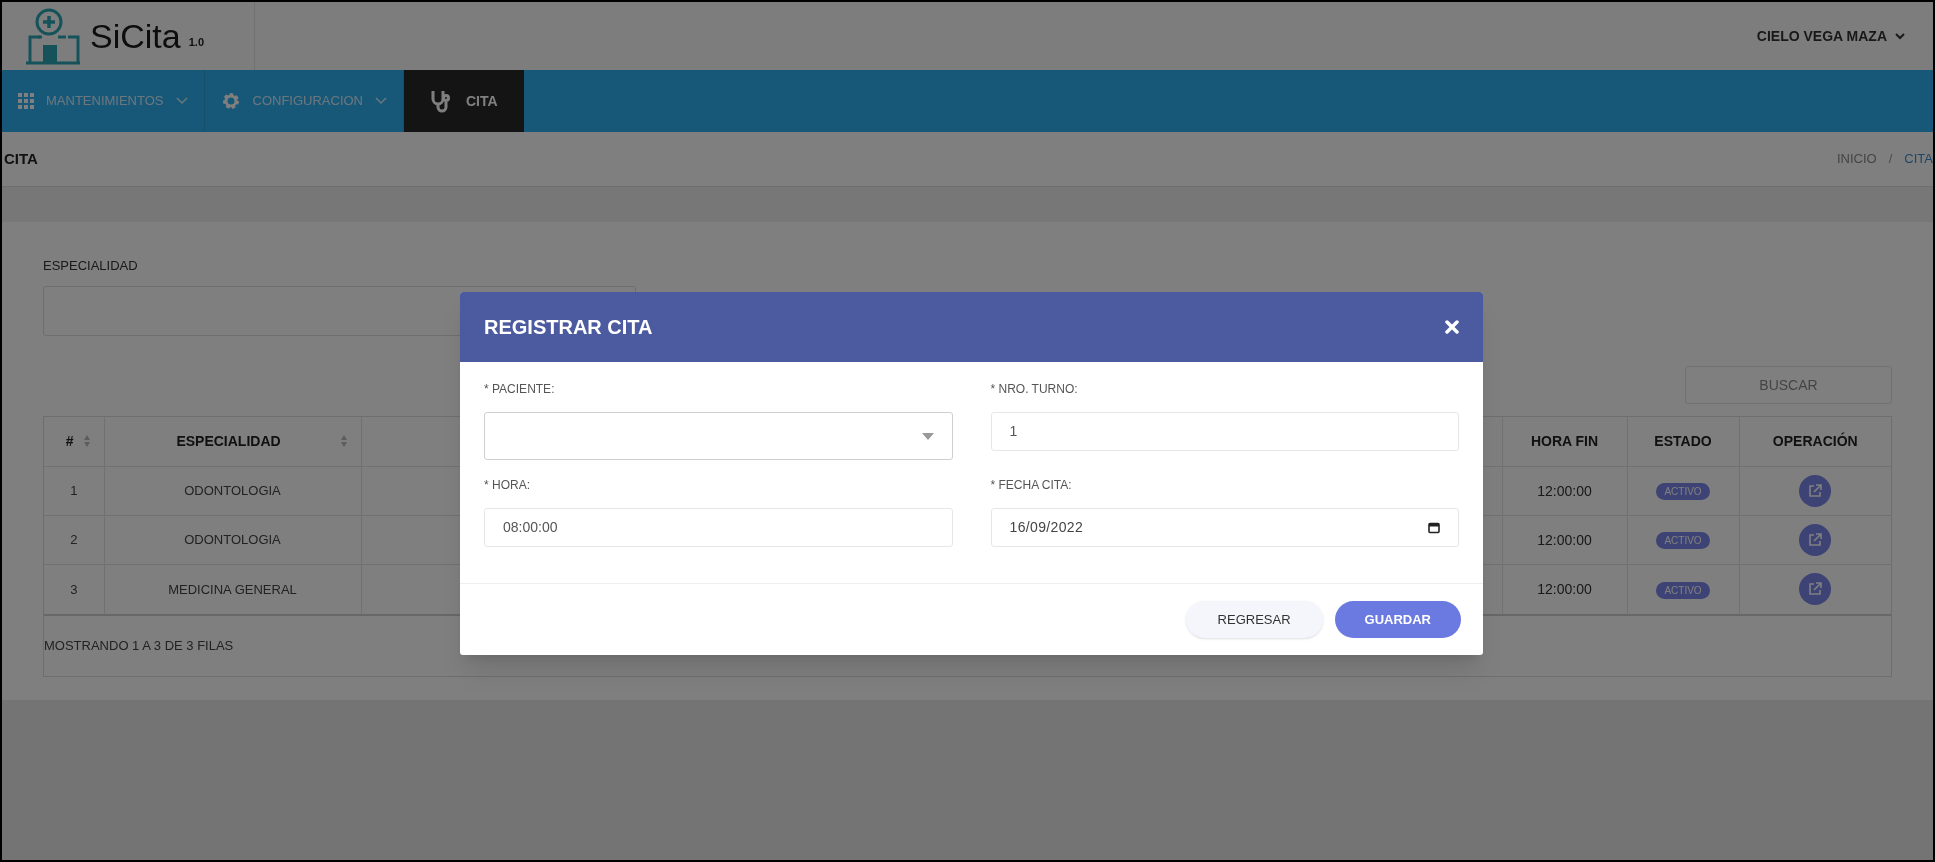  What do you see at coordinates (1857, 159) in the screenshot?
I see `breadcrumb-link: INICIO` at bounding box center [1857, 159].